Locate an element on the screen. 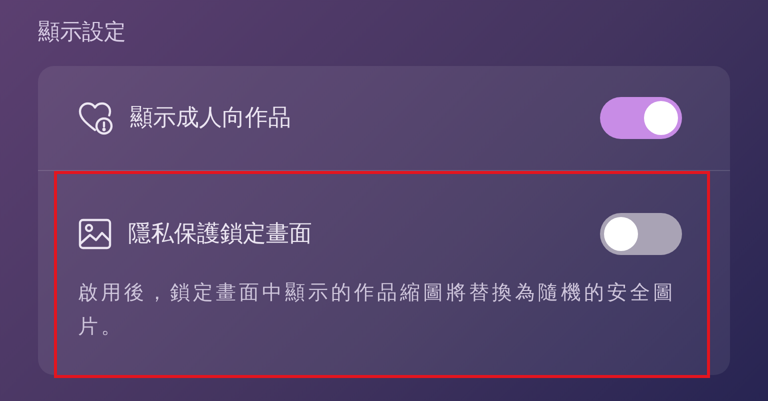 The image size is (768, 401). section-title: 顯示設定 is located at coordinates (82, 33).